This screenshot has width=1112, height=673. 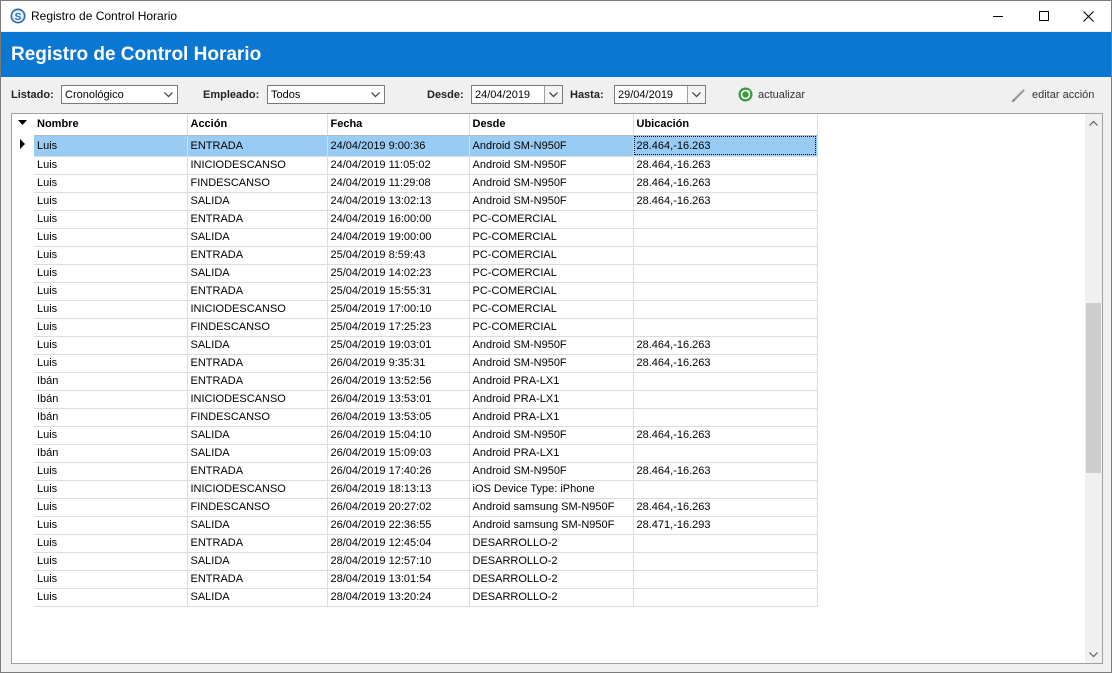 I want to click on edit-action-button: editar acción, so click(x=1052, y=95).